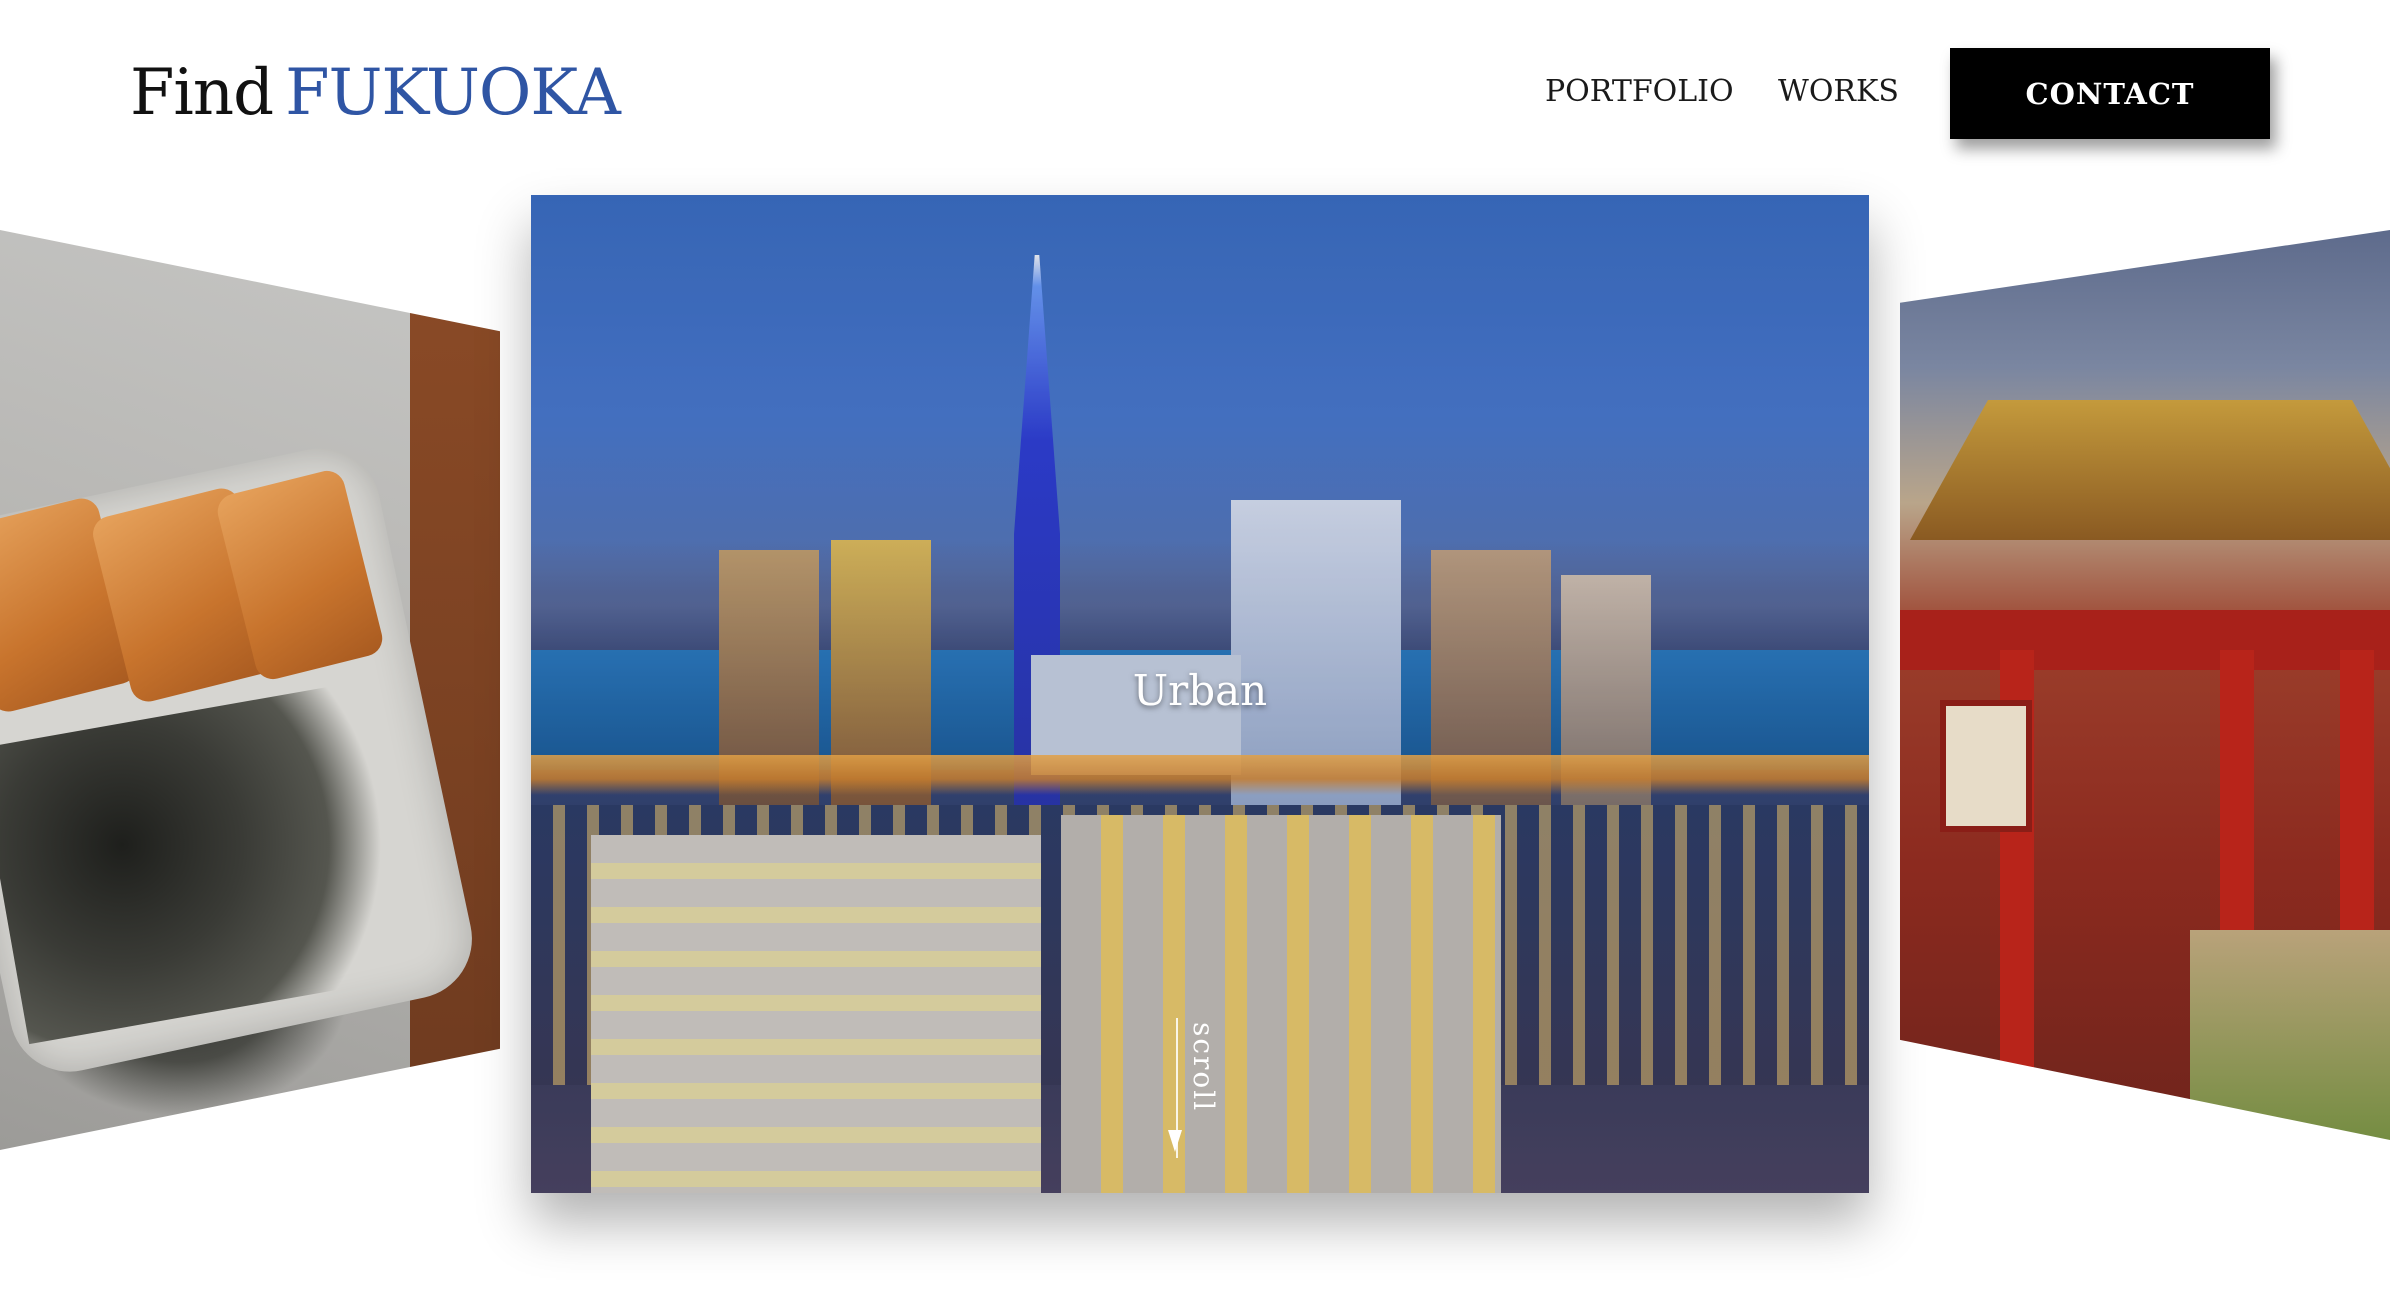 The width and height of the screenshot is (2390, 1296). What do you see at coordinates (453, 93) in the screenshot?
I see `logo-city: FUKUOKA` at bounding box center [453, 93].